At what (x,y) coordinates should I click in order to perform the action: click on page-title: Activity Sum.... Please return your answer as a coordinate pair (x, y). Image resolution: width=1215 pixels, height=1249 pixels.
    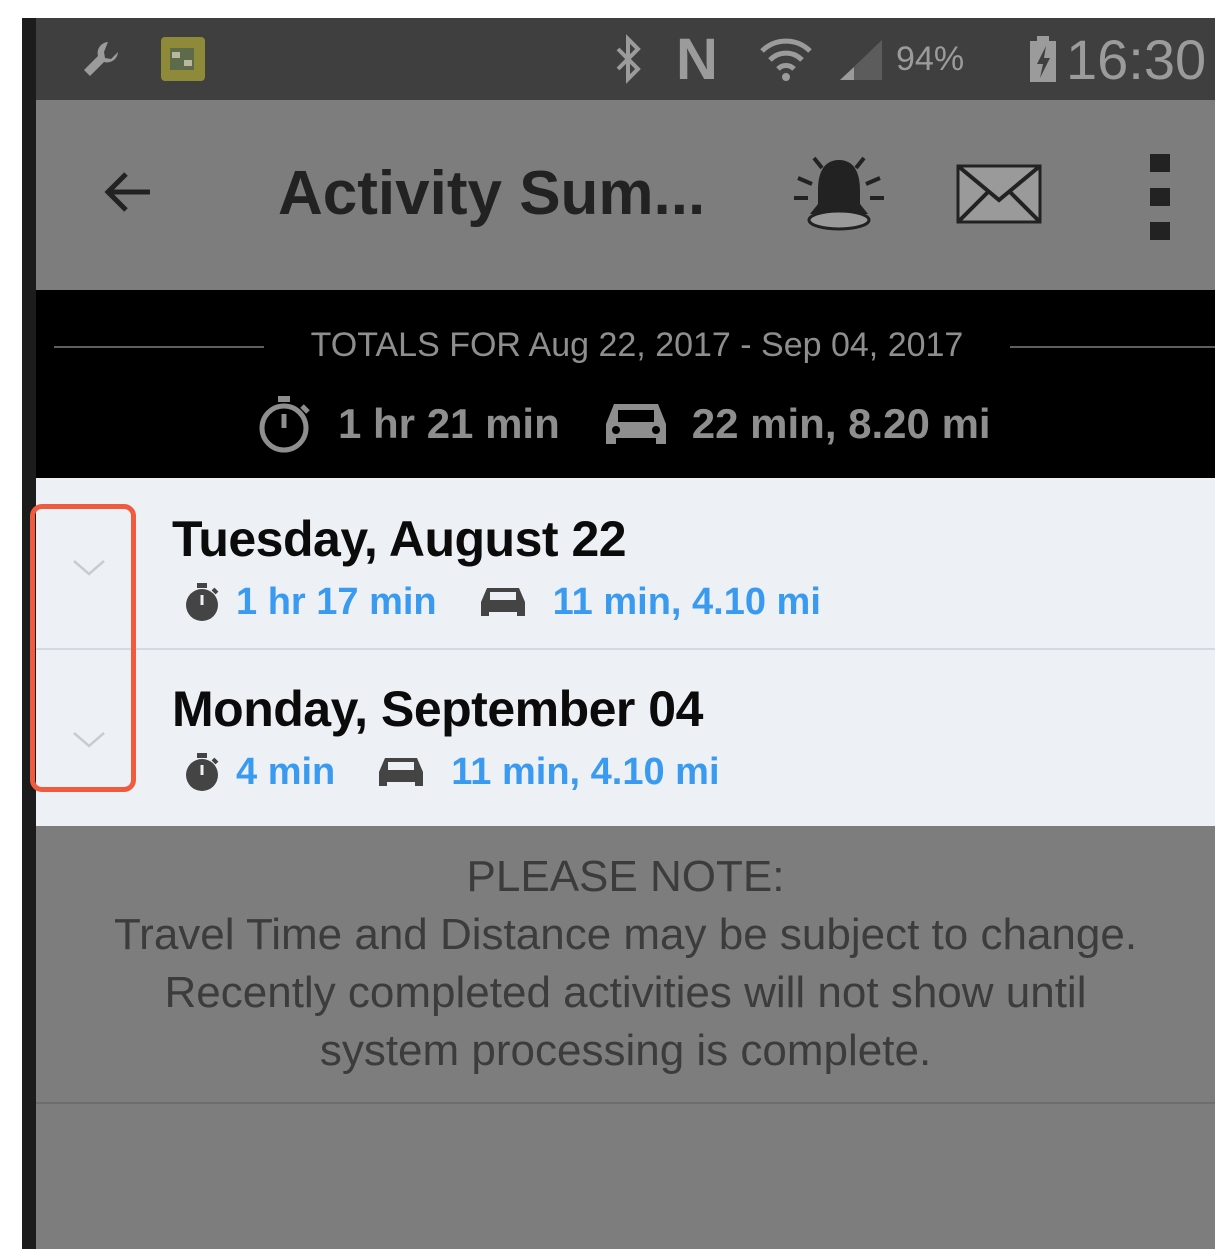
    Looking at the image, I should click on (492, 193).